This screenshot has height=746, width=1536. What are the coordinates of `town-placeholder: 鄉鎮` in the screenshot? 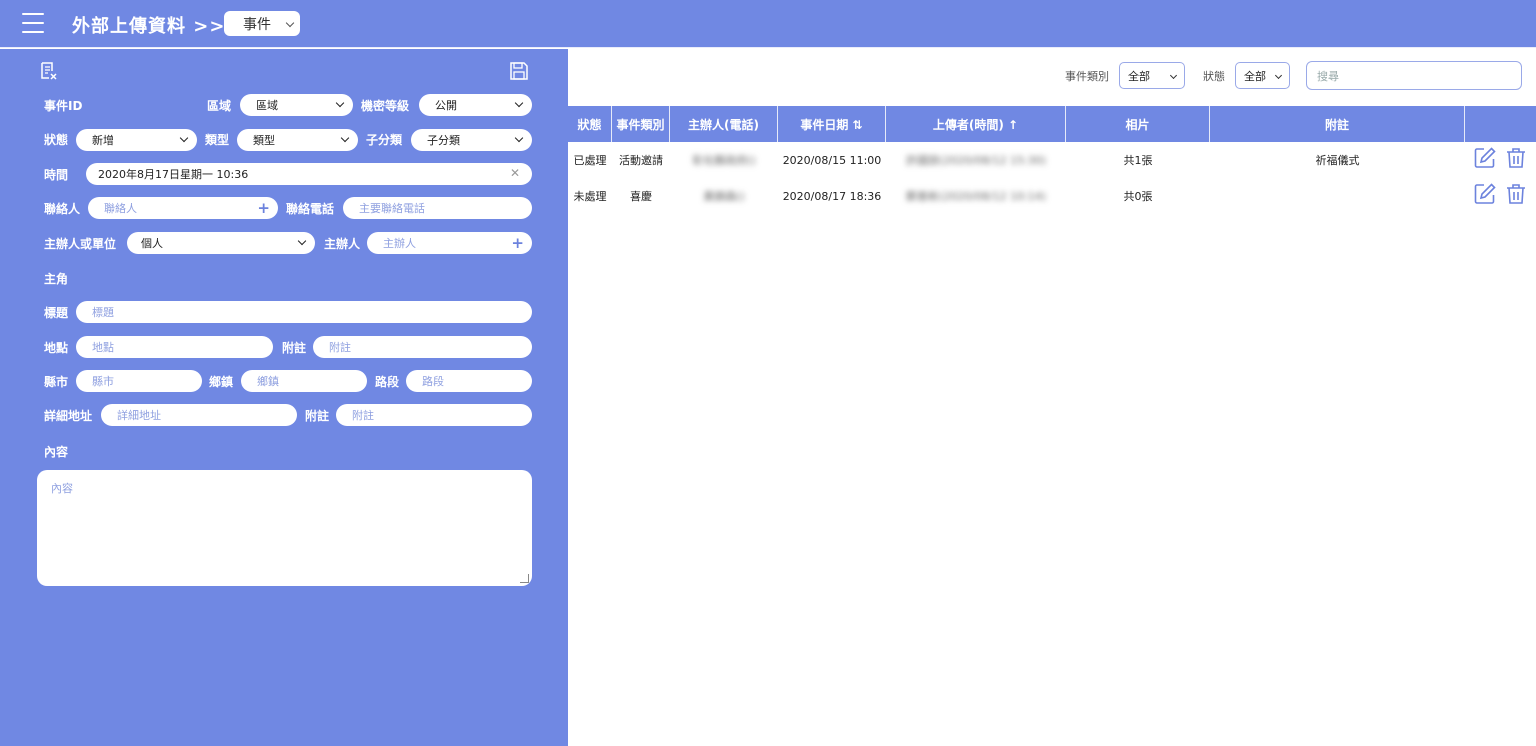 It's located at (268, 381).